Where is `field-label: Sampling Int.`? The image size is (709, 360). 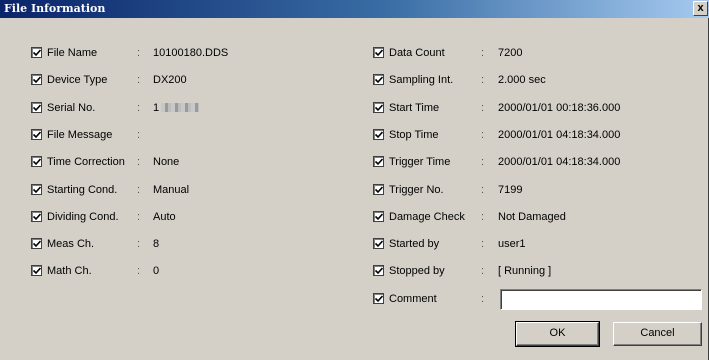
field-label: Sampling Int. is located at coordinates (421, 80).